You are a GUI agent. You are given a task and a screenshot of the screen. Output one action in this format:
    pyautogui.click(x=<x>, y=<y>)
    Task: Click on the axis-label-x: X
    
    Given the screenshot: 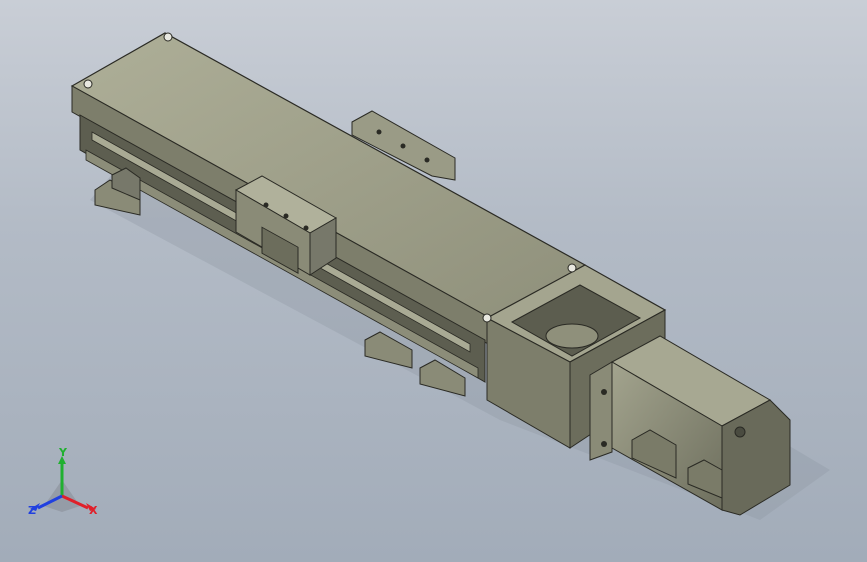 What is the action you would take?
    pyautogui.click(x=93, y=510)
    